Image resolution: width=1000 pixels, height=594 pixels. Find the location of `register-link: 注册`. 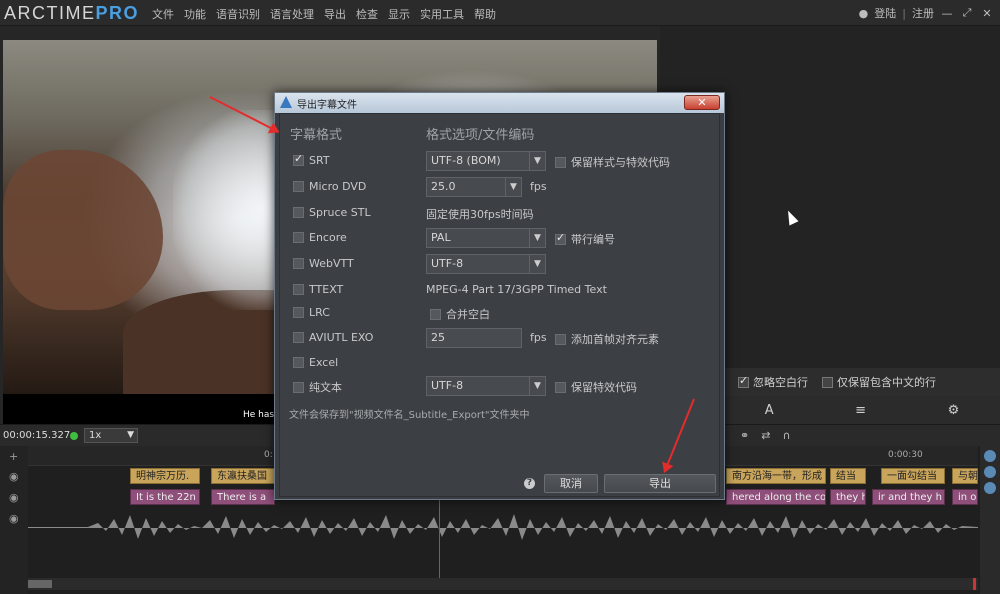

register-link: 注册 is located at coordinates (923, 13).